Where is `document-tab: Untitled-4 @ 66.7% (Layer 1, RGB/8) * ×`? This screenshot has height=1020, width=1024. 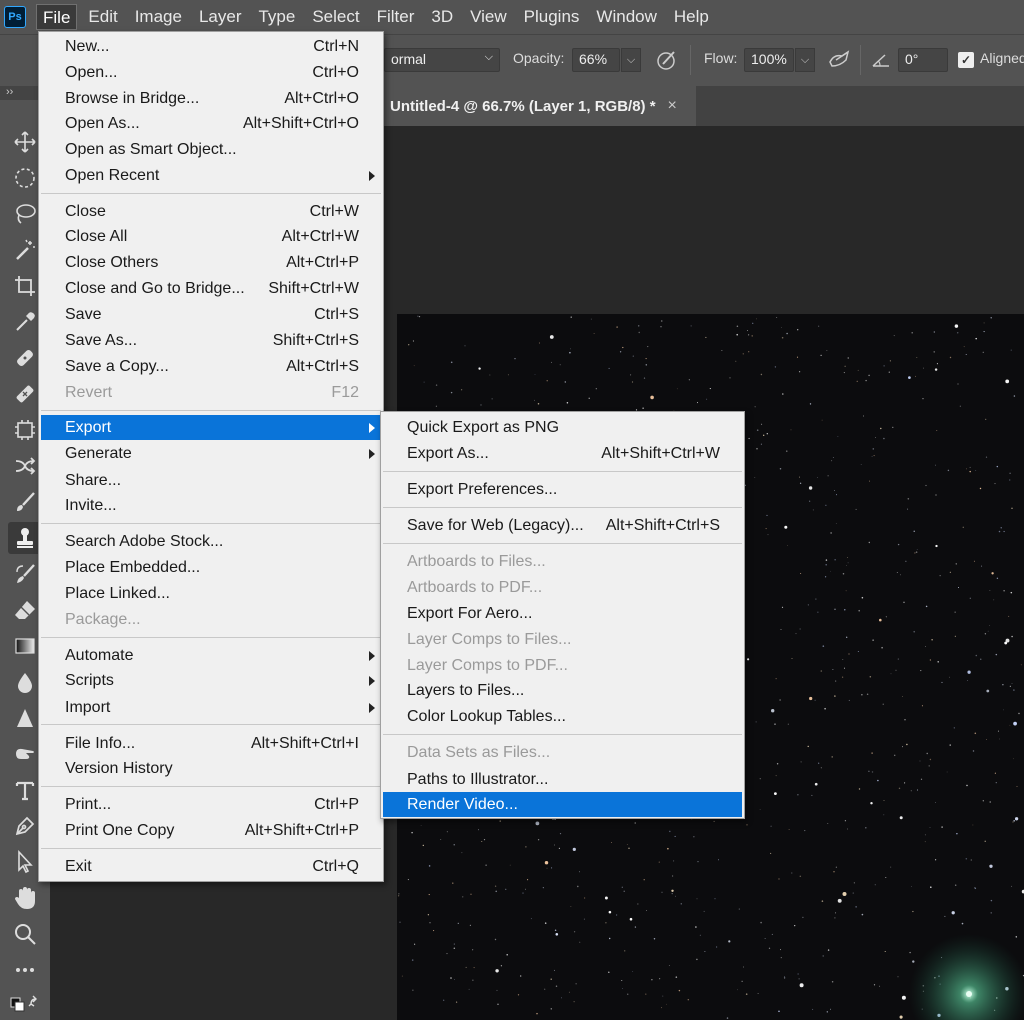 document-tab: Untitled-4 @ 66.7% (Layer 1, RGB/8) * × is located at coordinates (538, 106).